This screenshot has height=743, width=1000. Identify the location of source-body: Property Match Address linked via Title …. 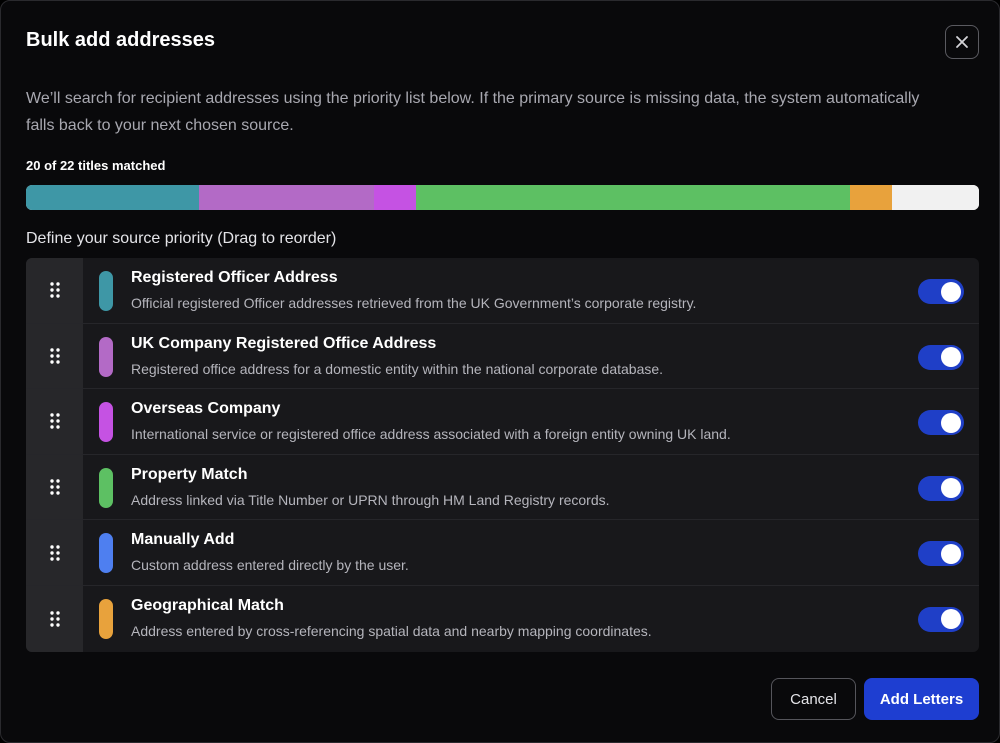
(531, 487).